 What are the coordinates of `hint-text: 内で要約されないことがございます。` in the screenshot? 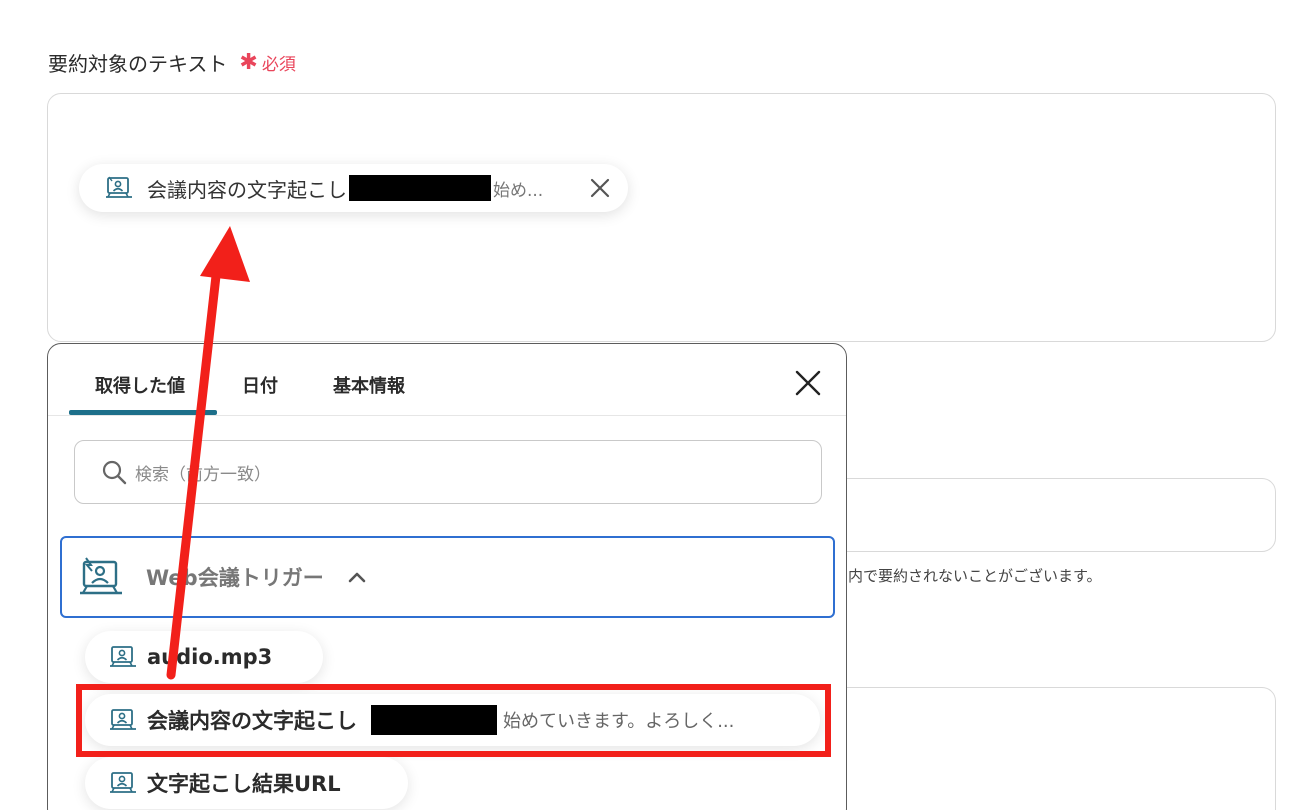 It's located at (975, 576).